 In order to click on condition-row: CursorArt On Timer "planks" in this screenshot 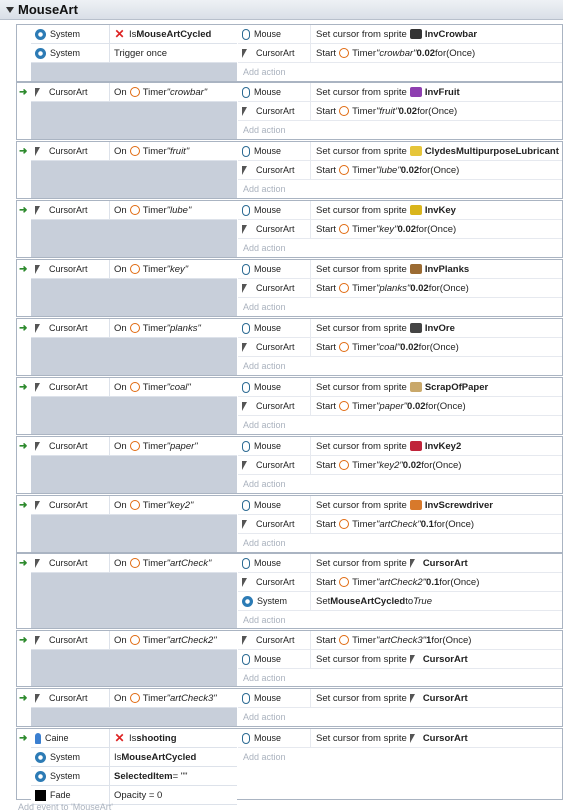, I will do `click(134, 328)`.